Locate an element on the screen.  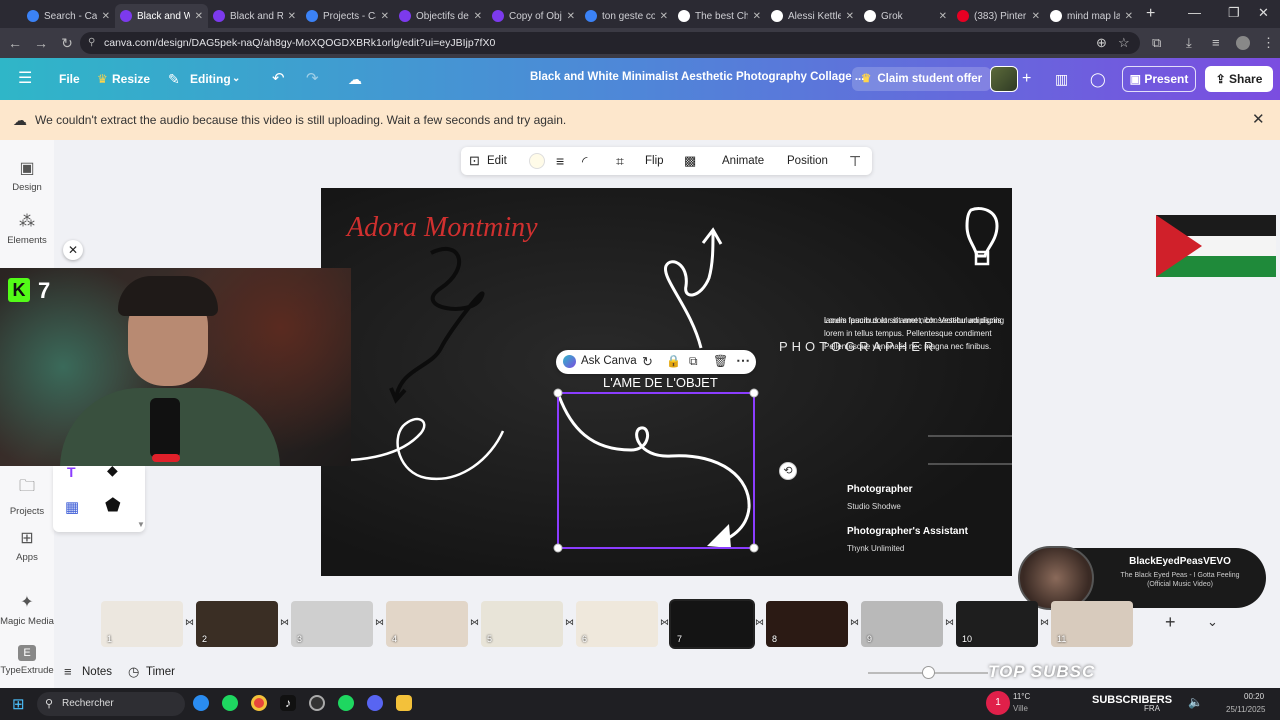
extensions-icon: ⧉ is located at coordinates (1156, 43).